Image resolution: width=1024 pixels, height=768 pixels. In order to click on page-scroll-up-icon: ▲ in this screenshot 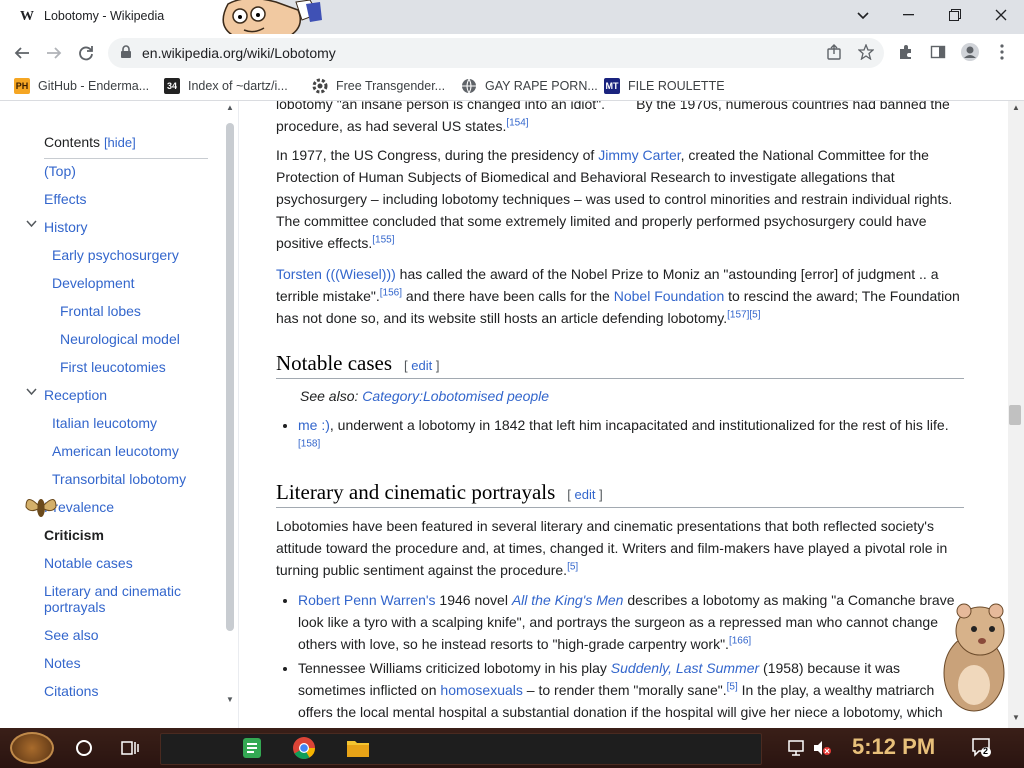, I will do `click(1016, 107)`.